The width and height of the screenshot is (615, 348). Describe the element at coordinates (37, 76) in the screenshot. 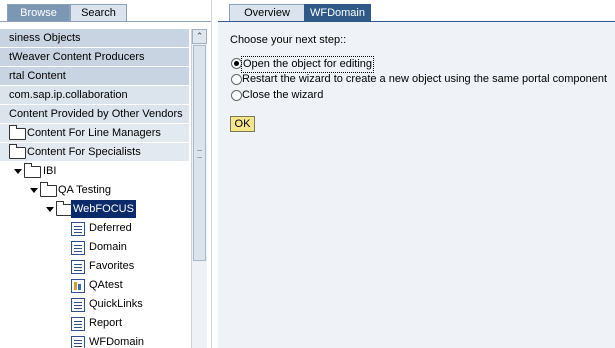

I see `tree-row-label: rtal Content` at that location.